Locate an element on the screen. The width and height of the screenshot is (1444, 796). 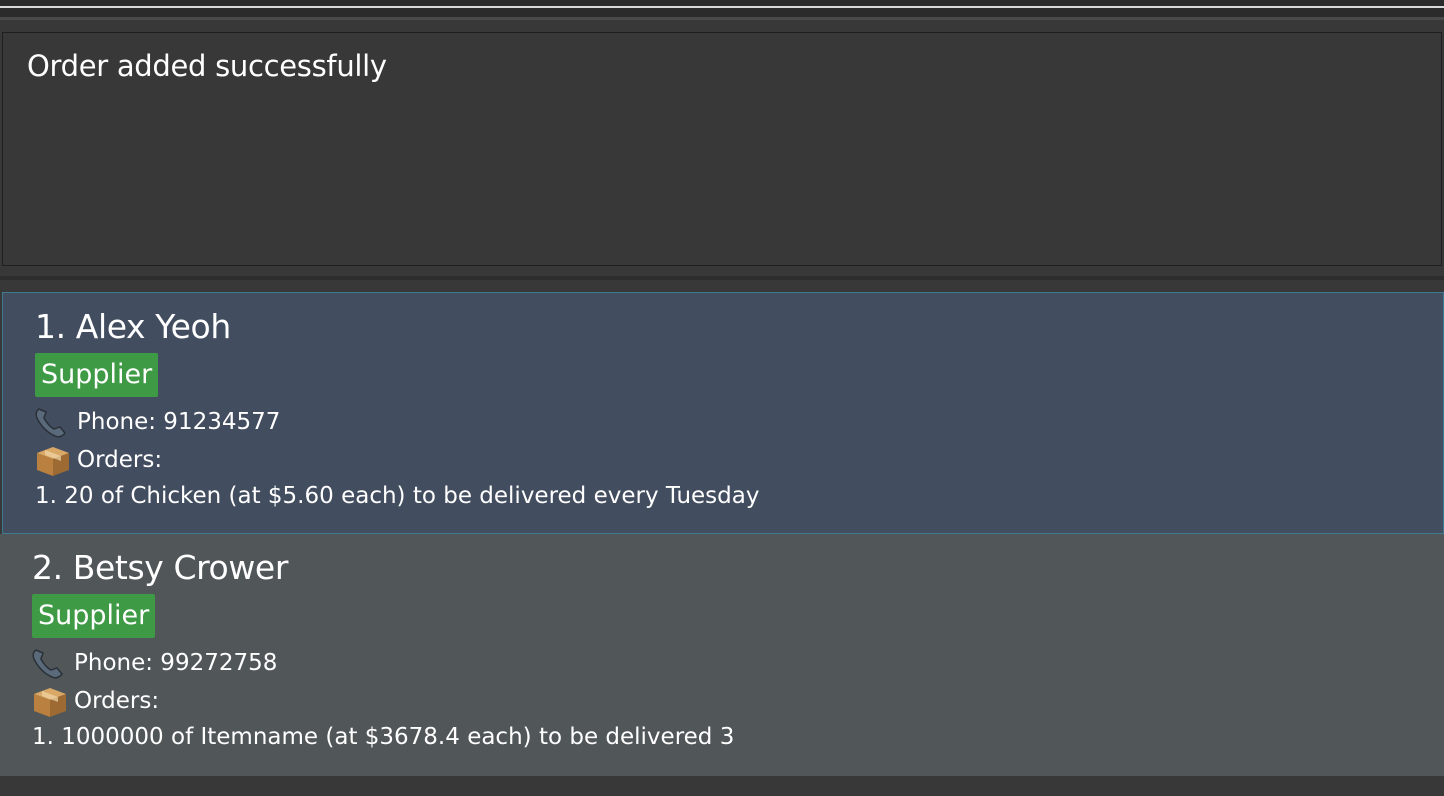
top-divider is located at coordinates (722, 18).